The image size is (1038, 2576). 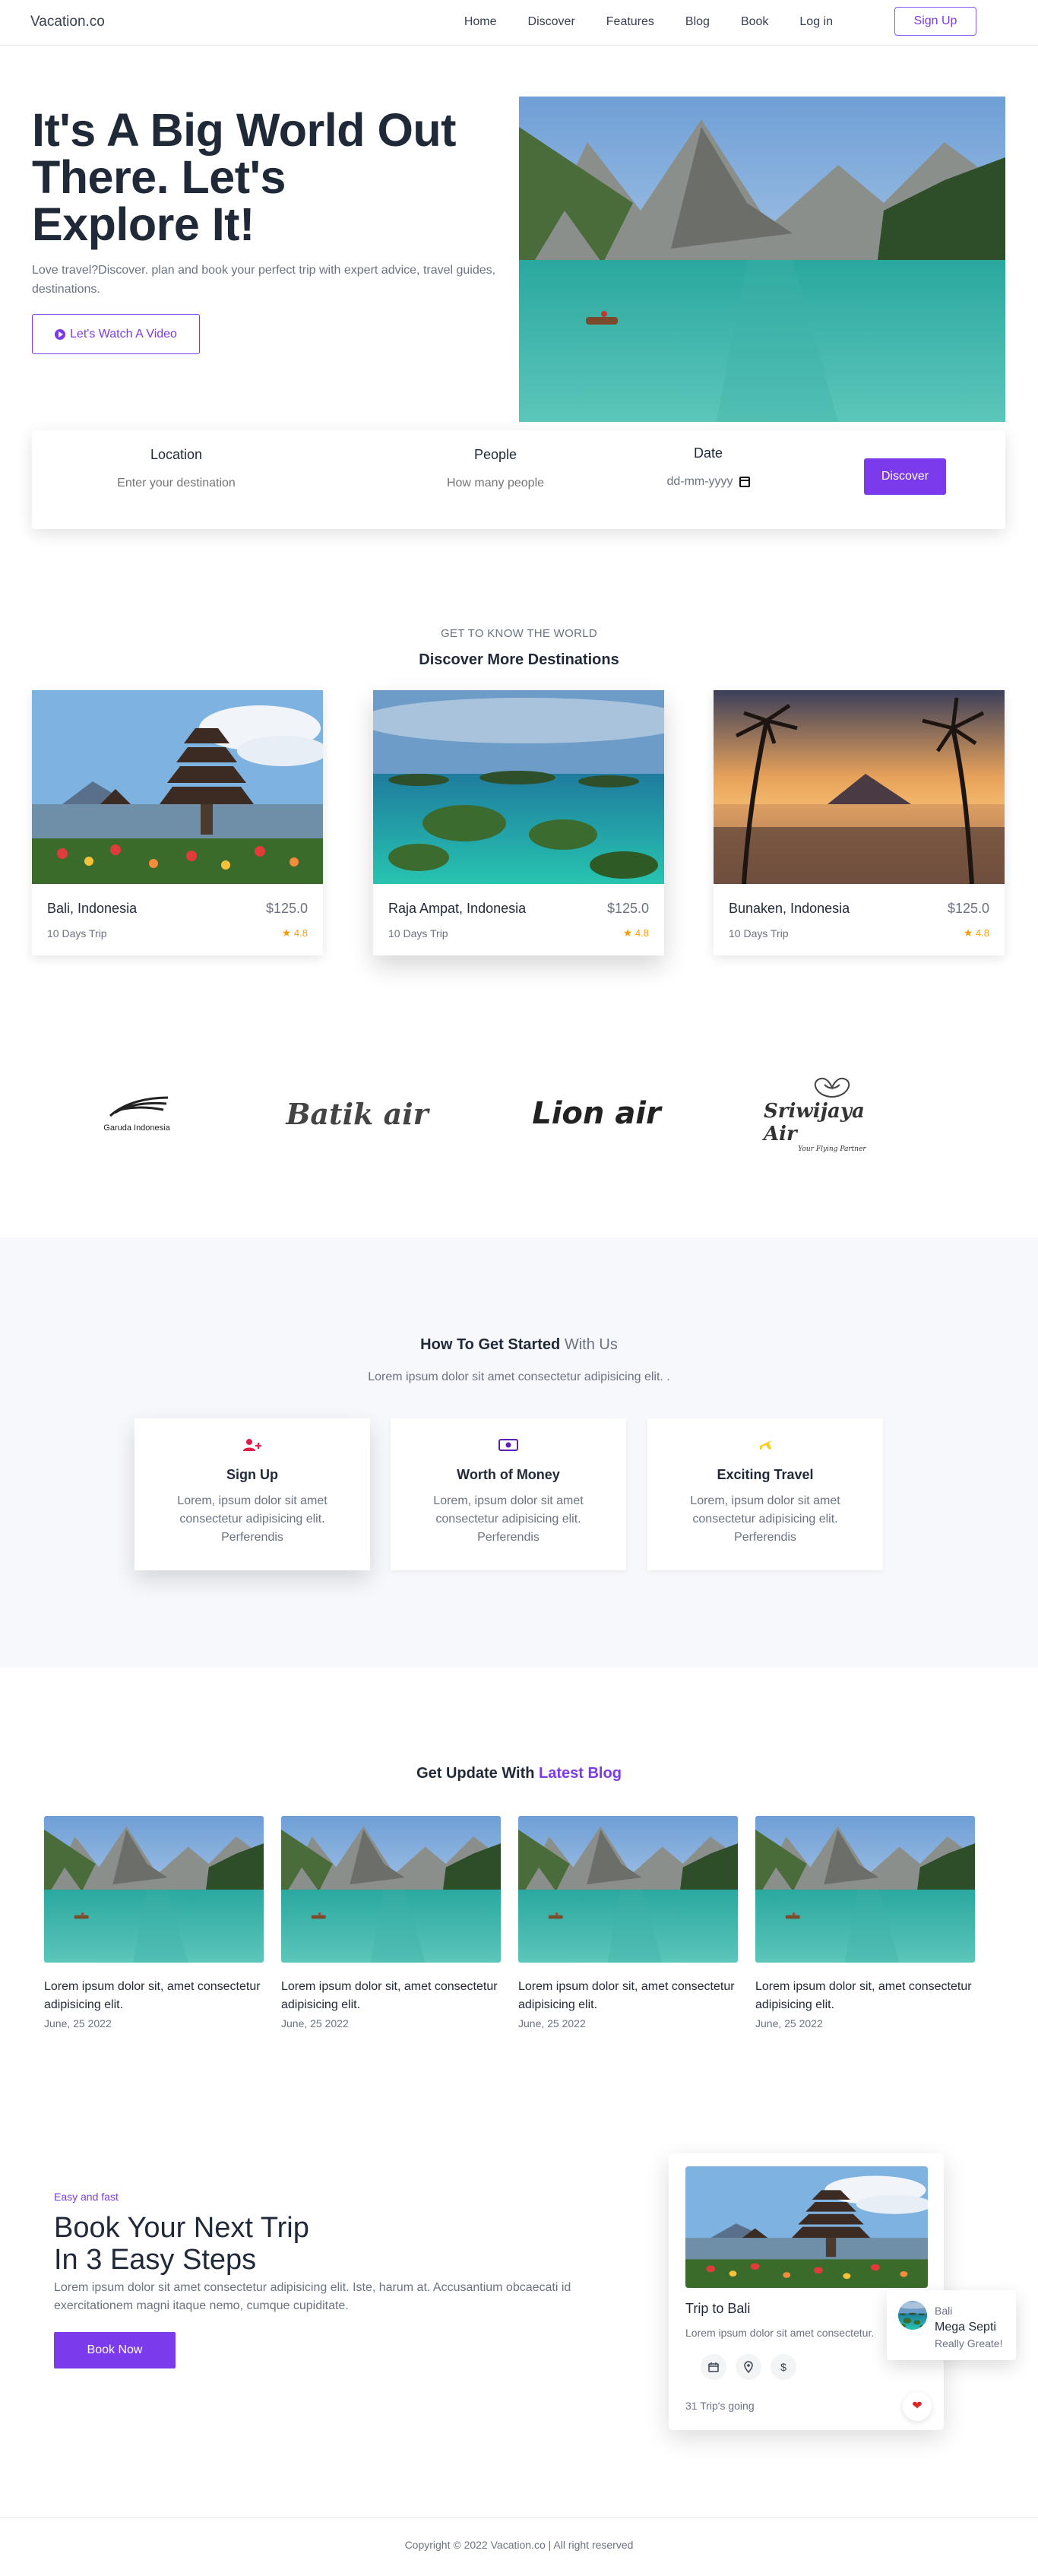 What do you see at coordinates (123, 334) in the screenshot?
I see `watch-video-label: Let's Watch A Video` at bounding box center [123, 334].